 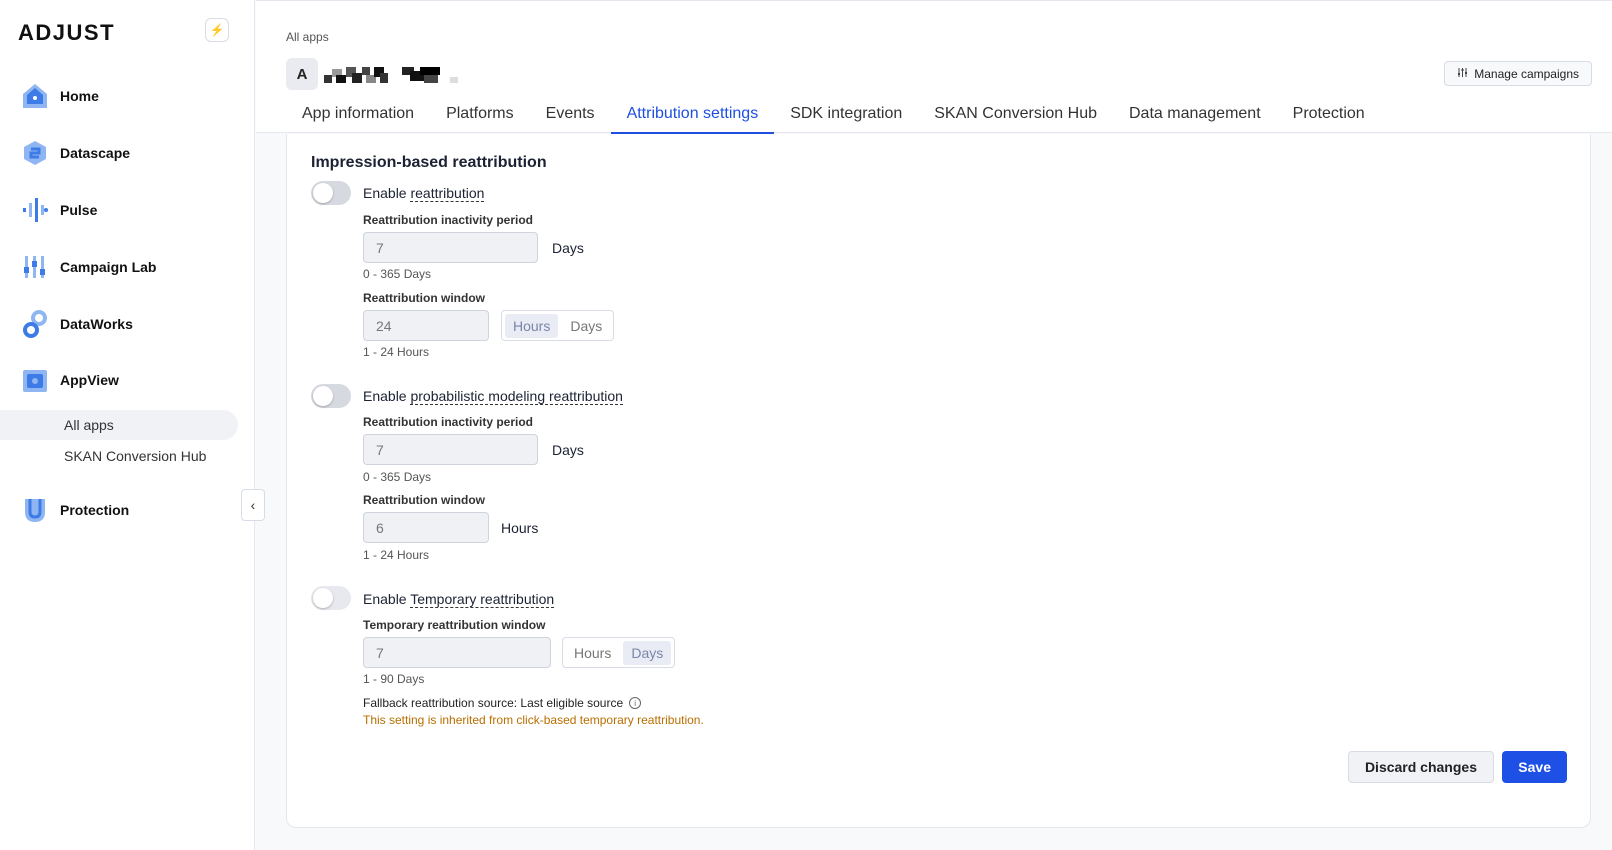 I want to click on probabilistic-window-label: Reattribution window, so click(x=424, y=500).